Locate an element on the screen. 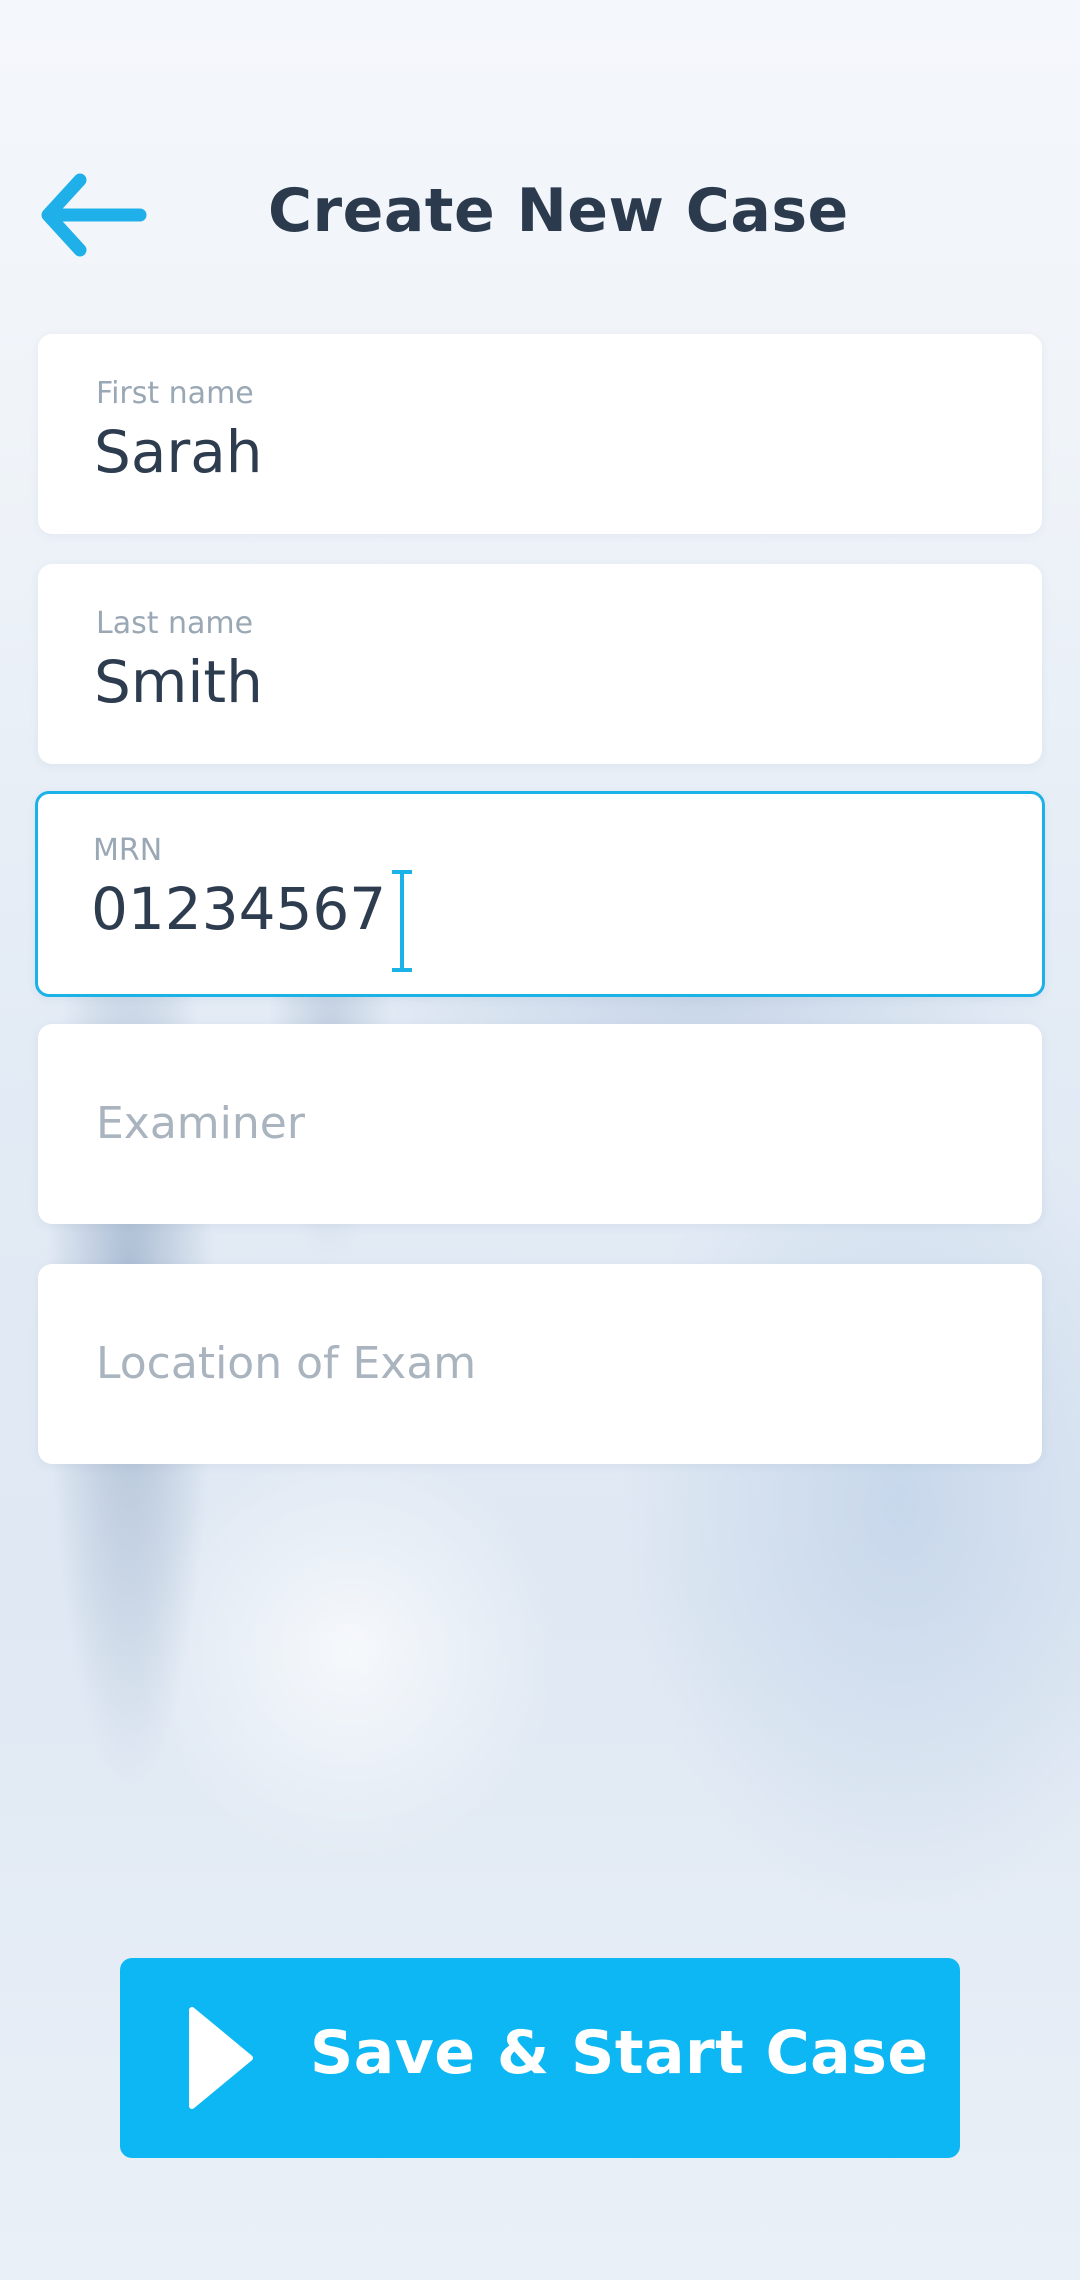 The image size is (1080, 2280). first-name-value: Sarah is located at coordinates (178, 452).